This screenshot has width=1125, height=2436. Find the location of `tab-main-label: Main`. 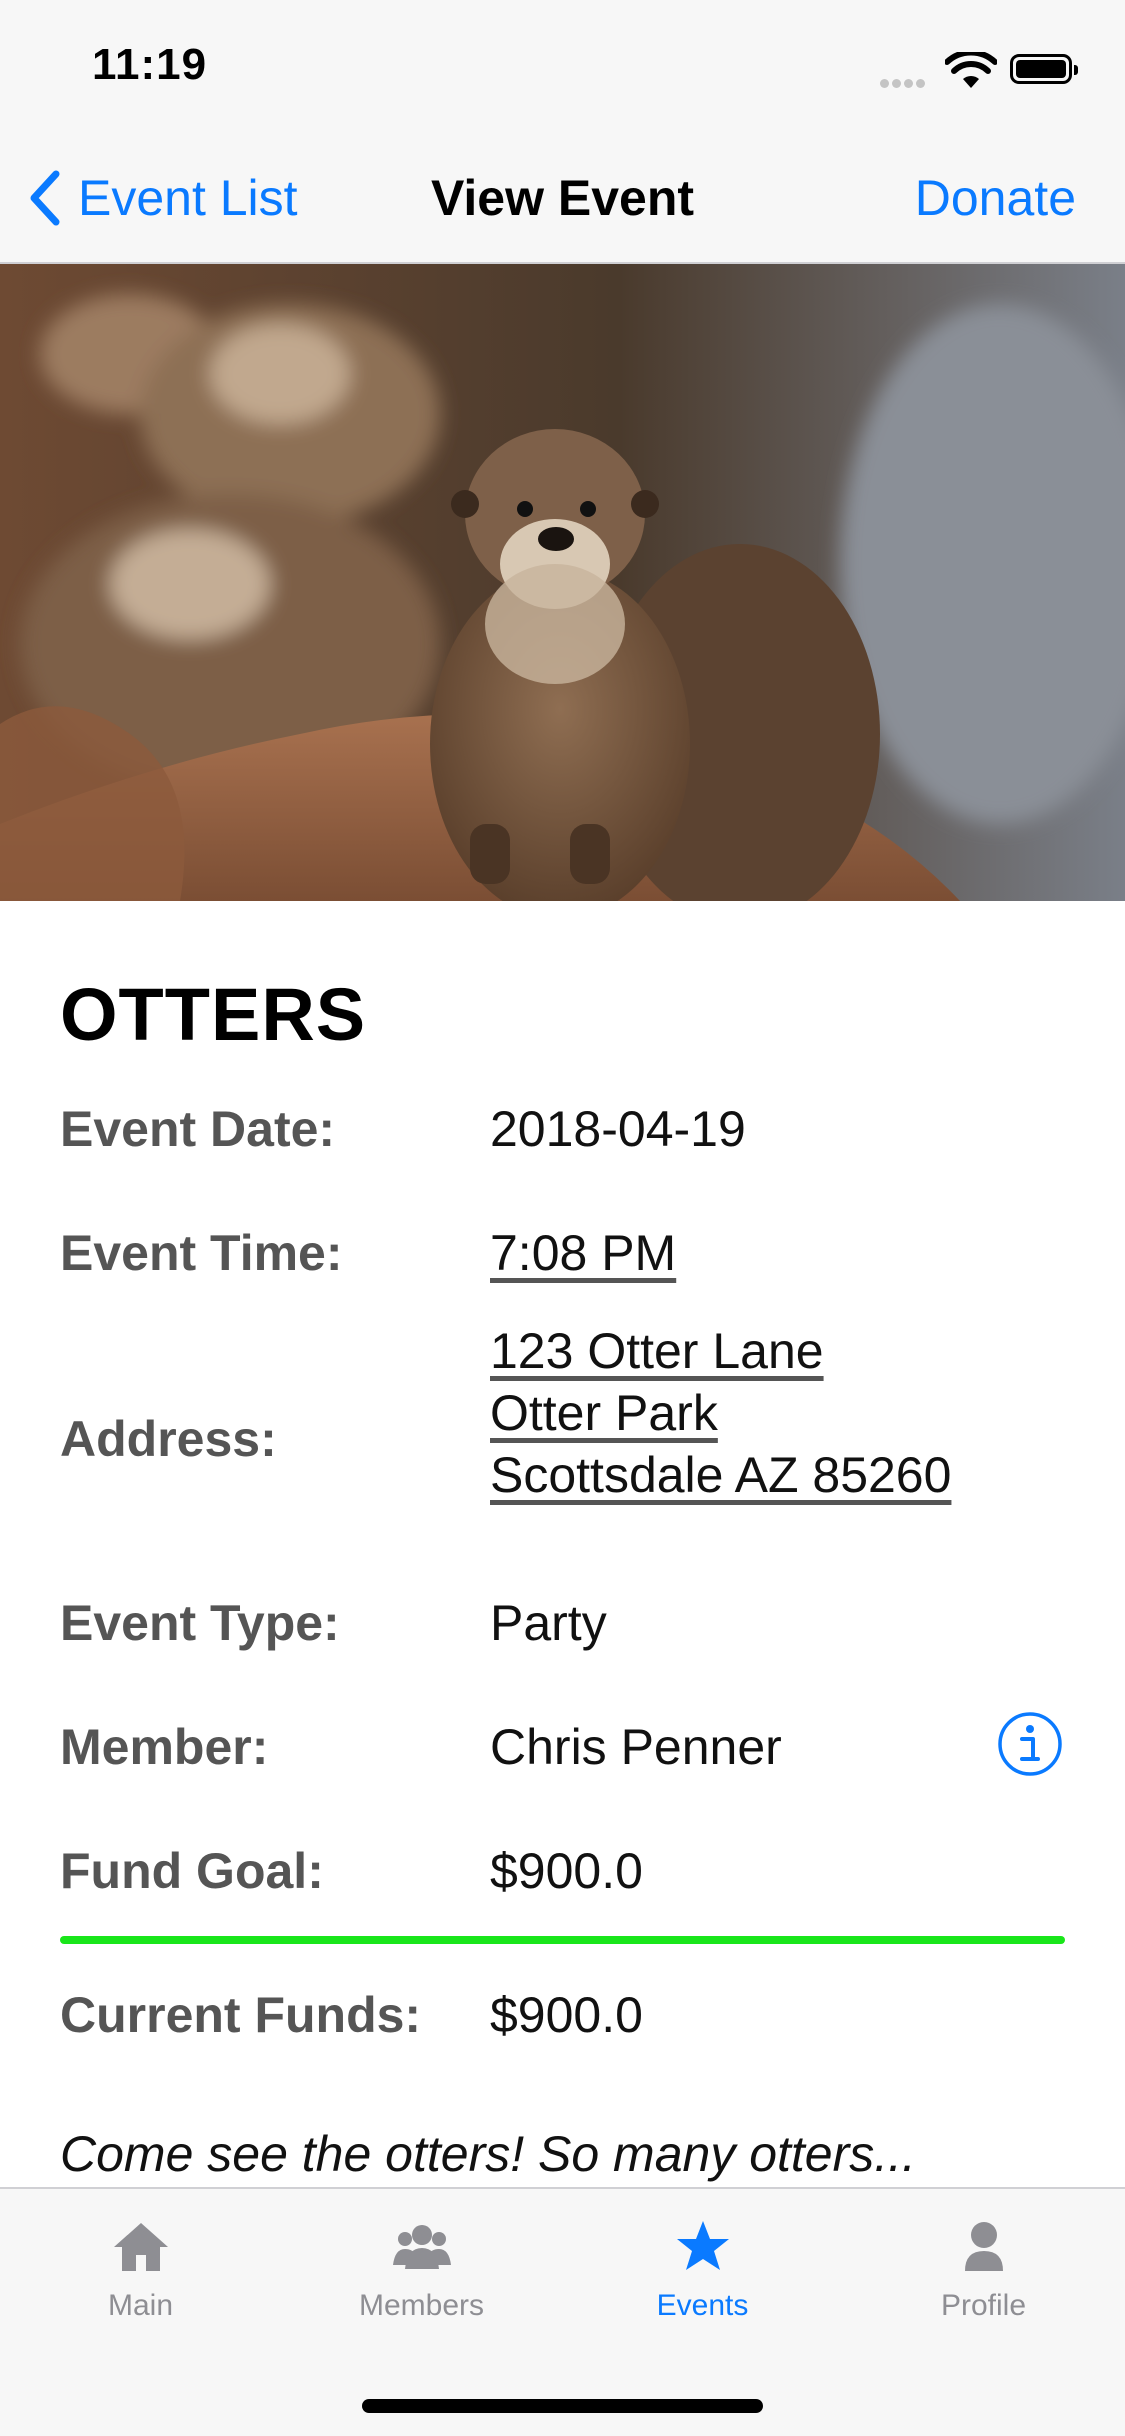

tab-main-label: Main is located at coordinates (140, 2305).